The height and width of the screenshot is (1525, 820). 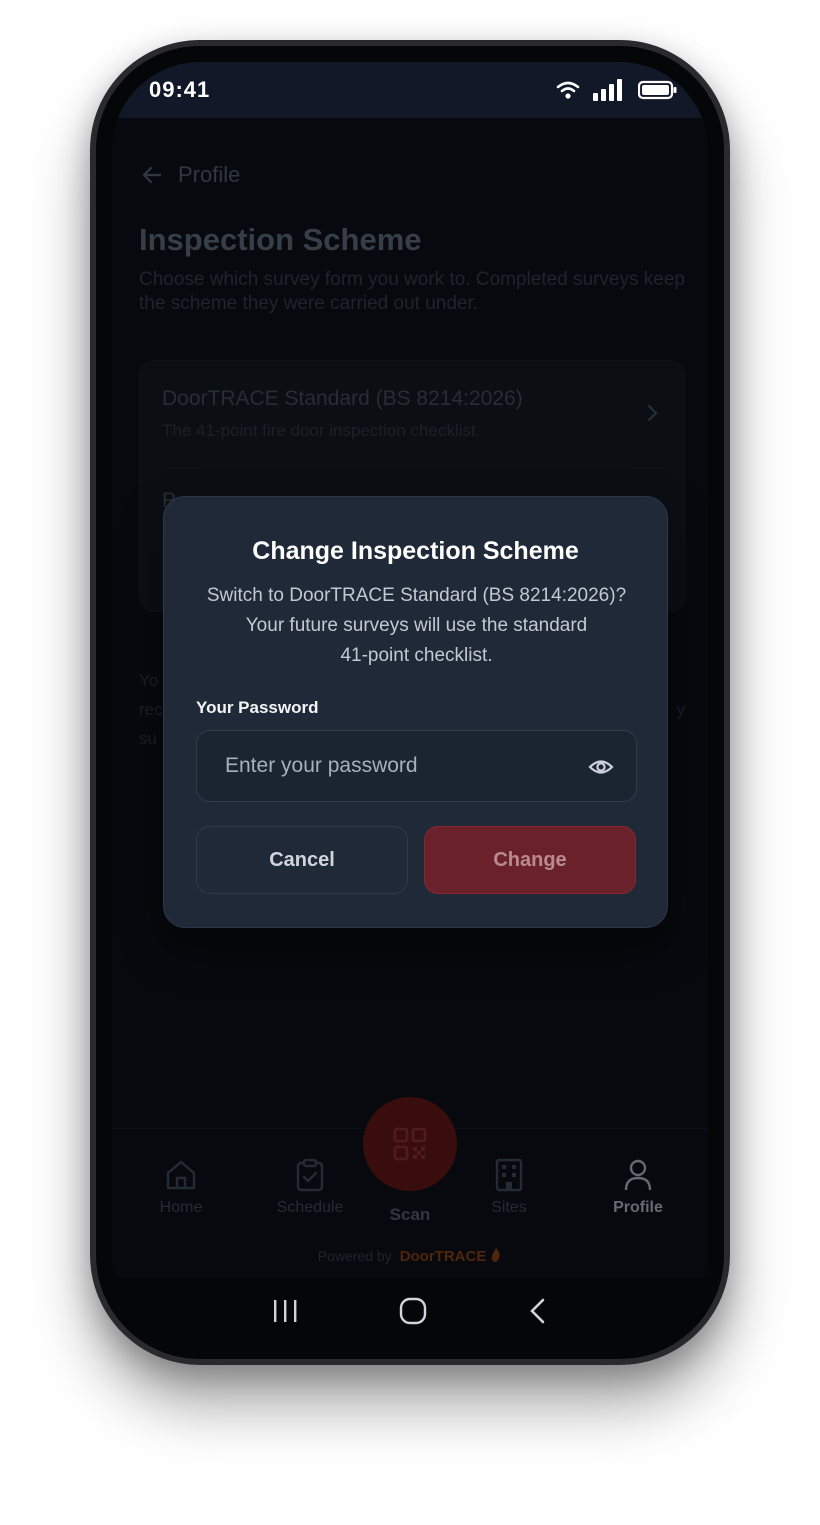 I want to click on eye-icon, so click(x=601, y=767).